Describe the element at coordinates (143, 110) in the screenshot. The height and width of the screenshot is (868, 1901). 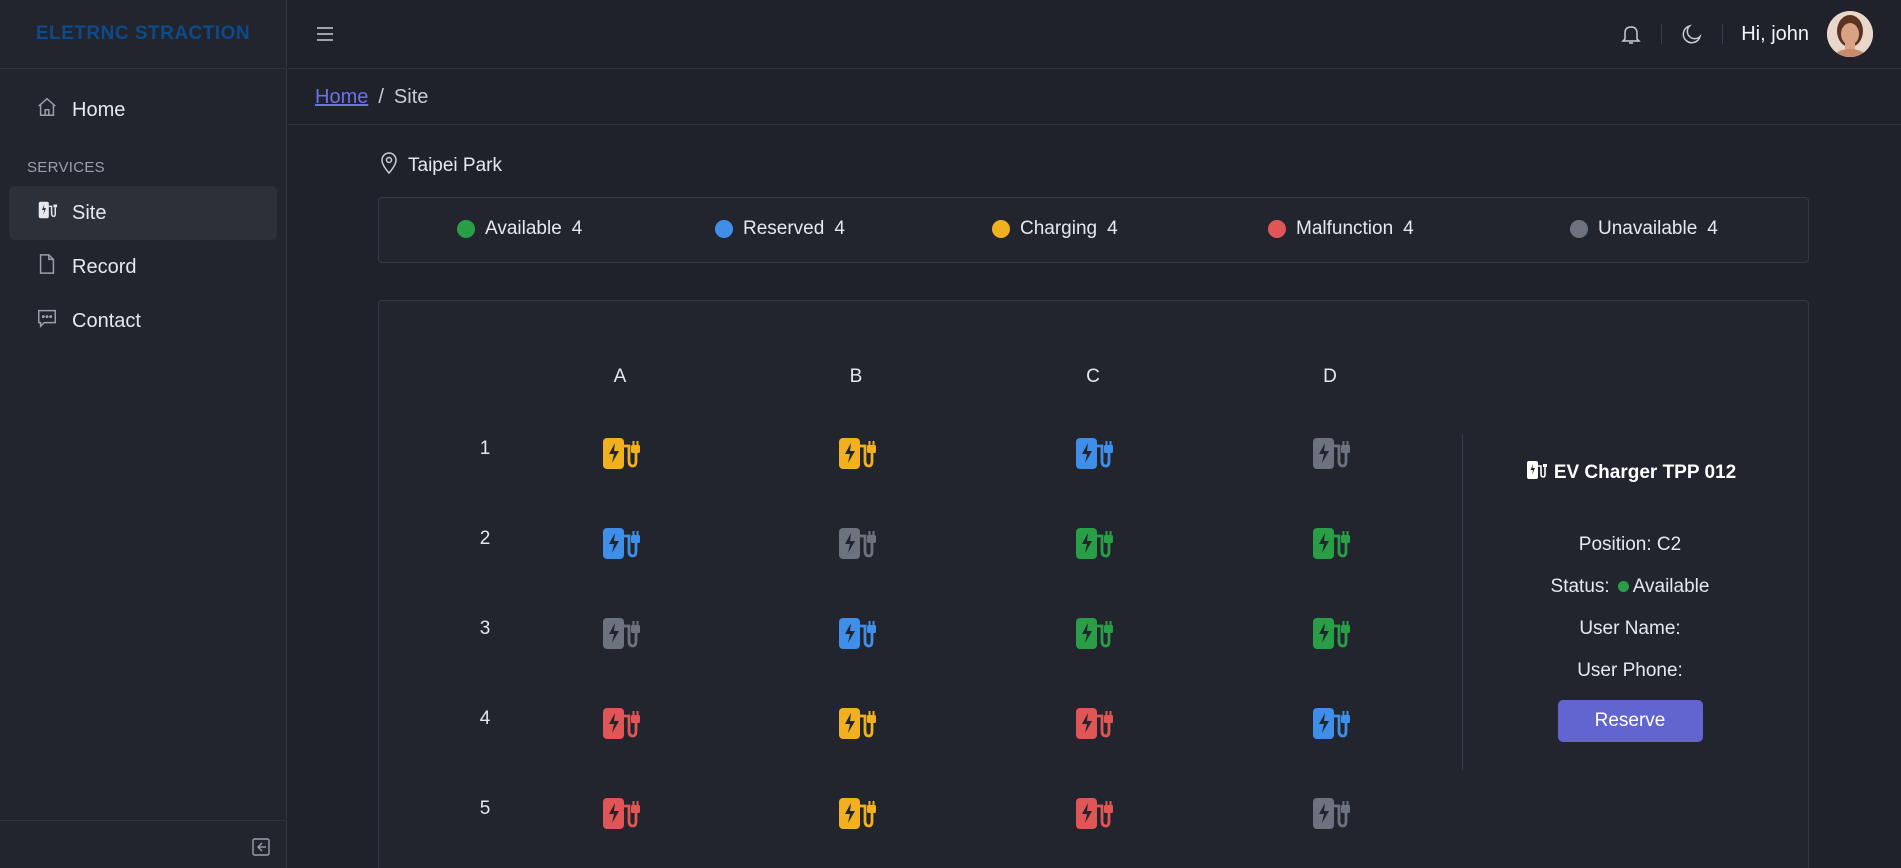
I see `sidebar-item-home: Home` at that location.